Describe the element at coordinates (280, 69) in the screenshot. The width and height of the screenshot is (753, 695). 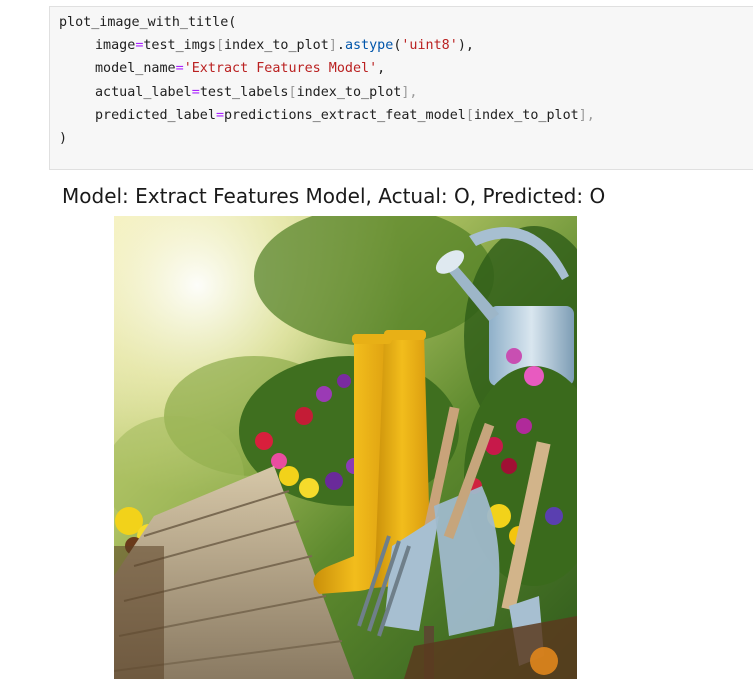
I see `code-token: 'Extract Features Model'` at that location.